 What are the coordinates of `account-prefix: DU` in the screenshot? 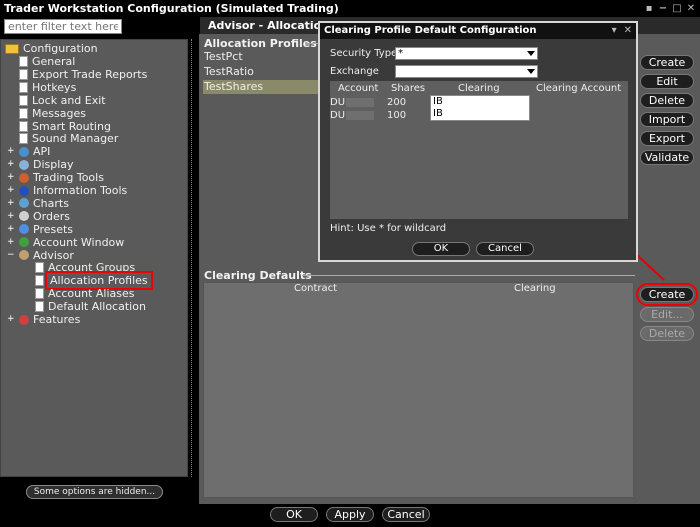 It's located at (338, 115).